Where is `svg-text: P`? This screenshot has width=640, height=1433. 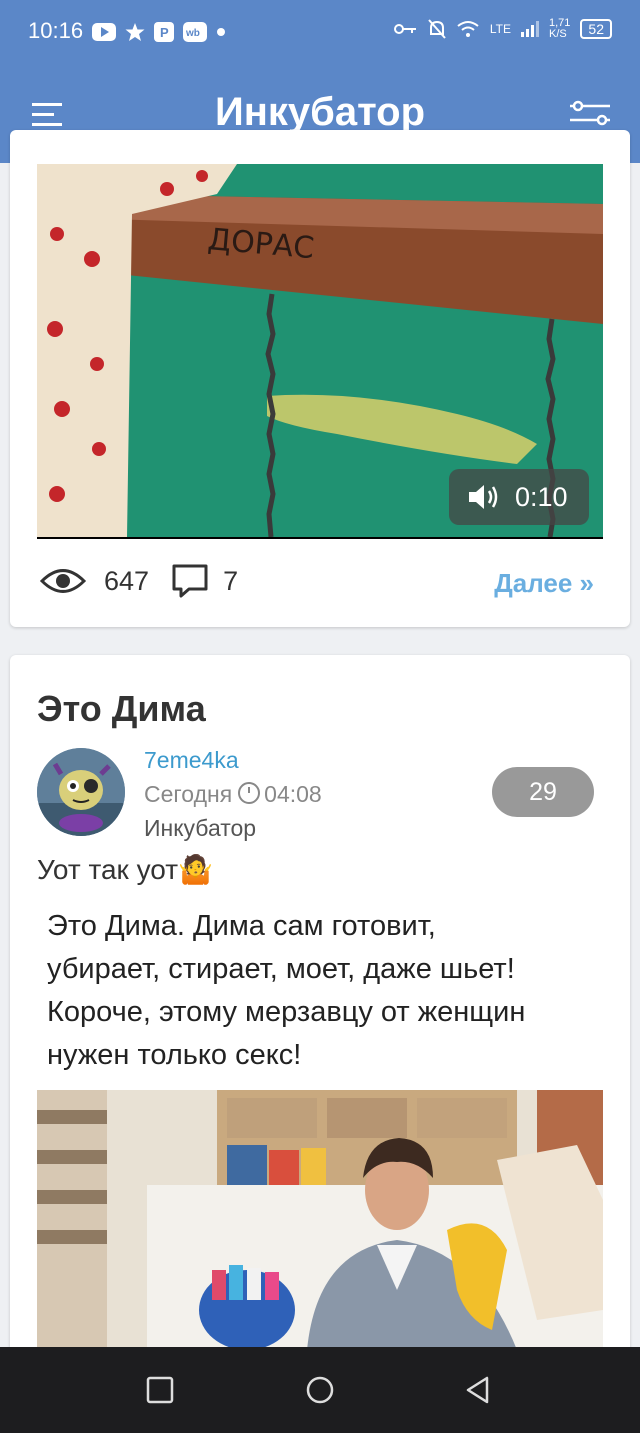
svg-text: P is located at coordinates (164, 32).